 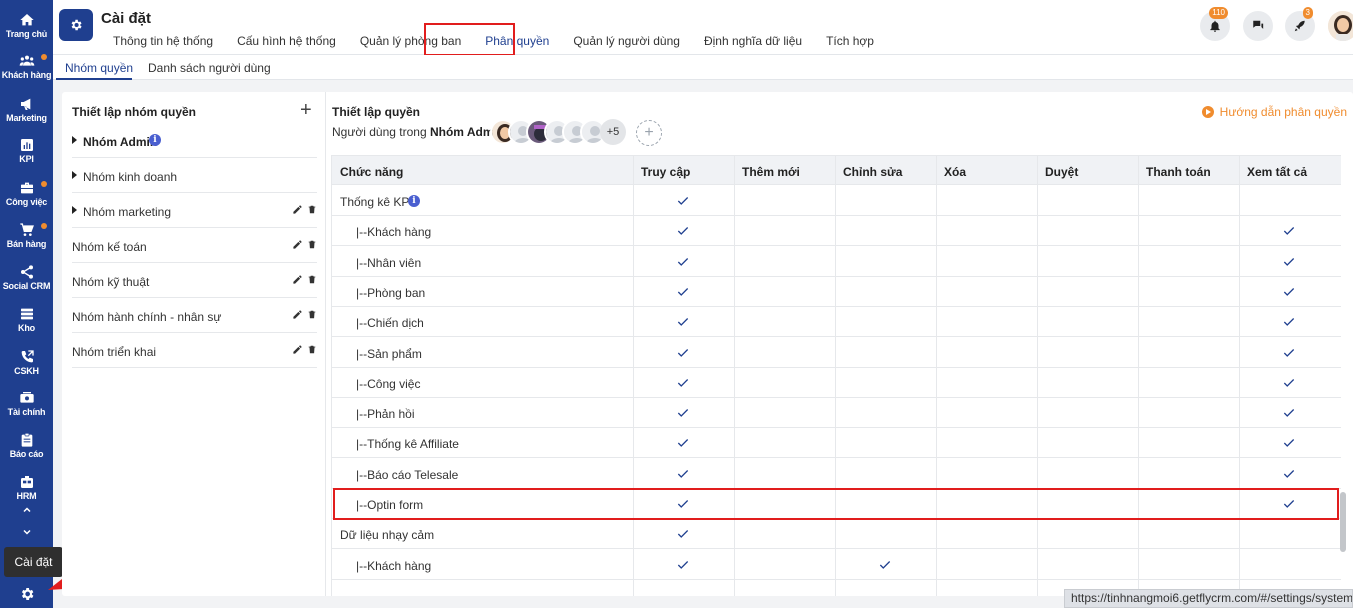 I want to click on scroll-down-button, so click(x=26, y=532).